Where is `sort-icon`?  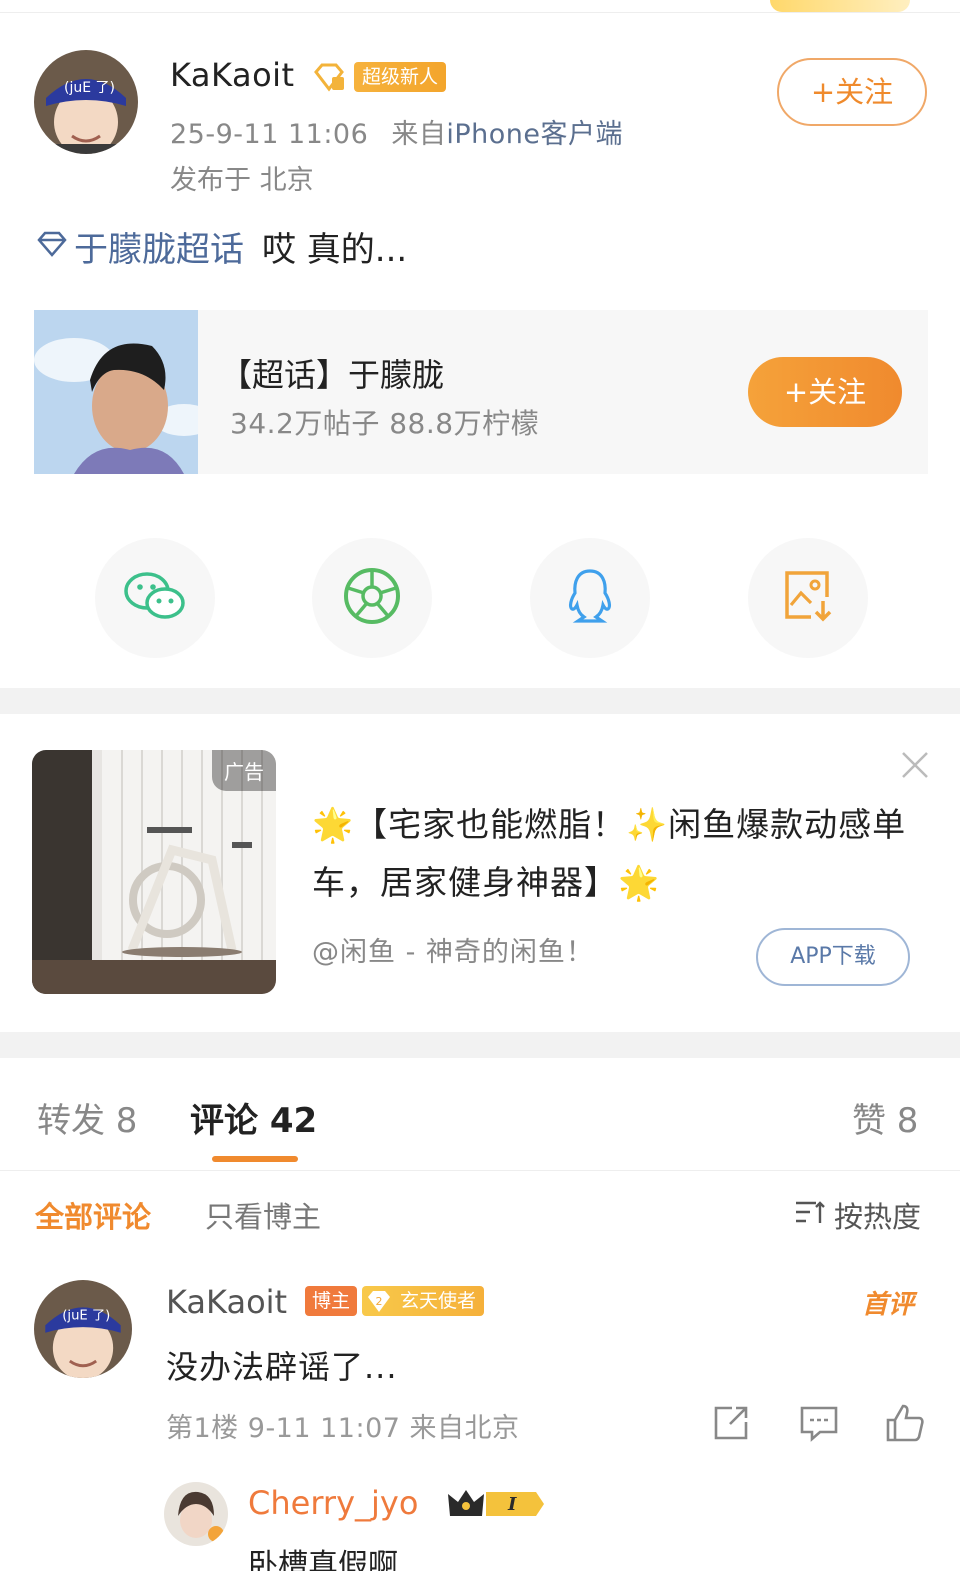
sort-icon is located at coordinates (810, 1215).